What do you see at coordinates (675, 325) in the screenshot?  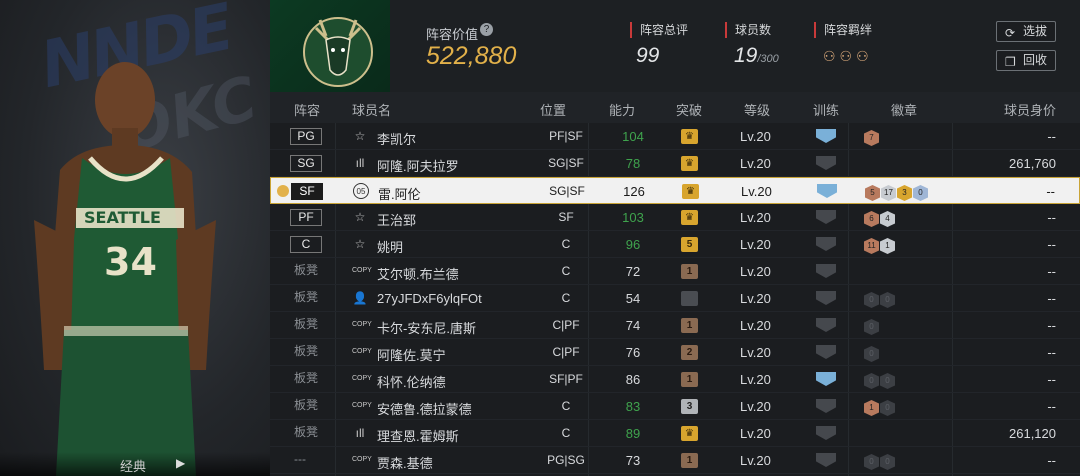 I see `table-row: 板凳 COPY 卡尔-安东尼.唐斯 C|PF 74 1 Lv.20 0 --` at bounding box center [675, 325].